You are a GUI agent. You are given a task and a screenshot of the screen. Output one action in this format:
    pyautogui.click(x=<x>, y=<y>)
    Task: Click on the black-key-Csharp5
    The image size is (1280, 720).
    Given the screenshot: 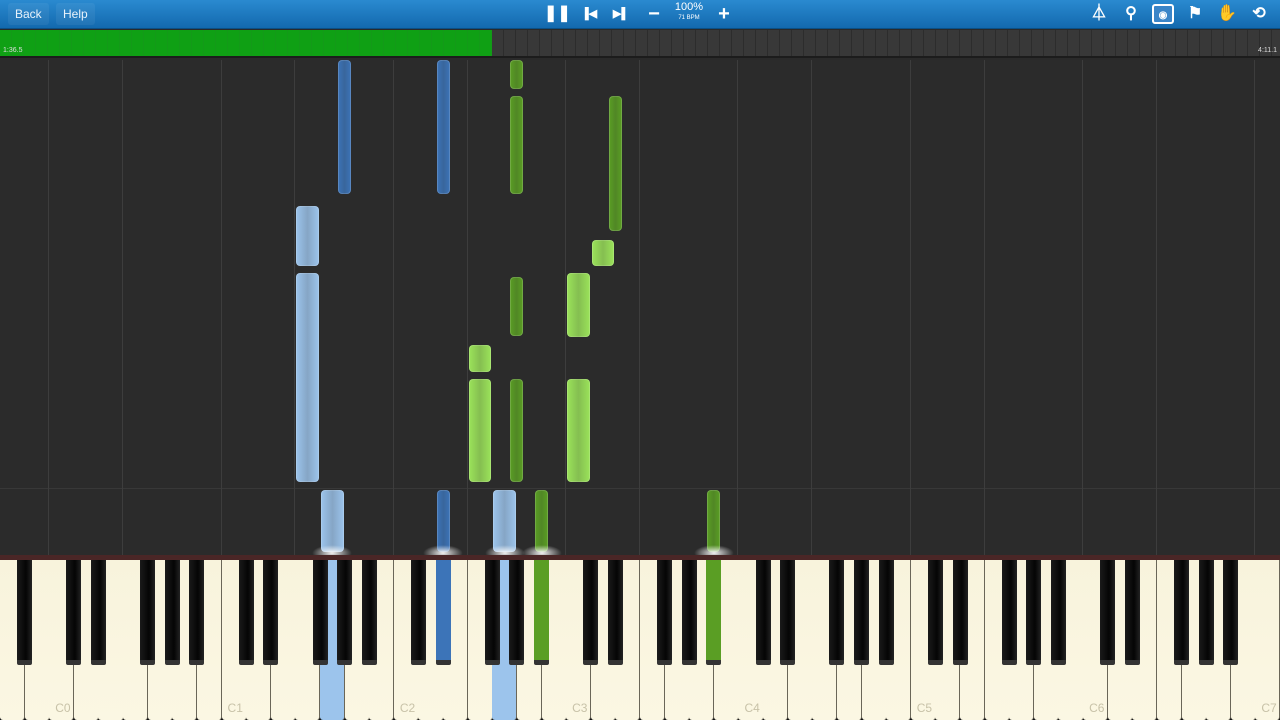 What is the action you would take?
    pyautogui.click(x=935, y=612)
    